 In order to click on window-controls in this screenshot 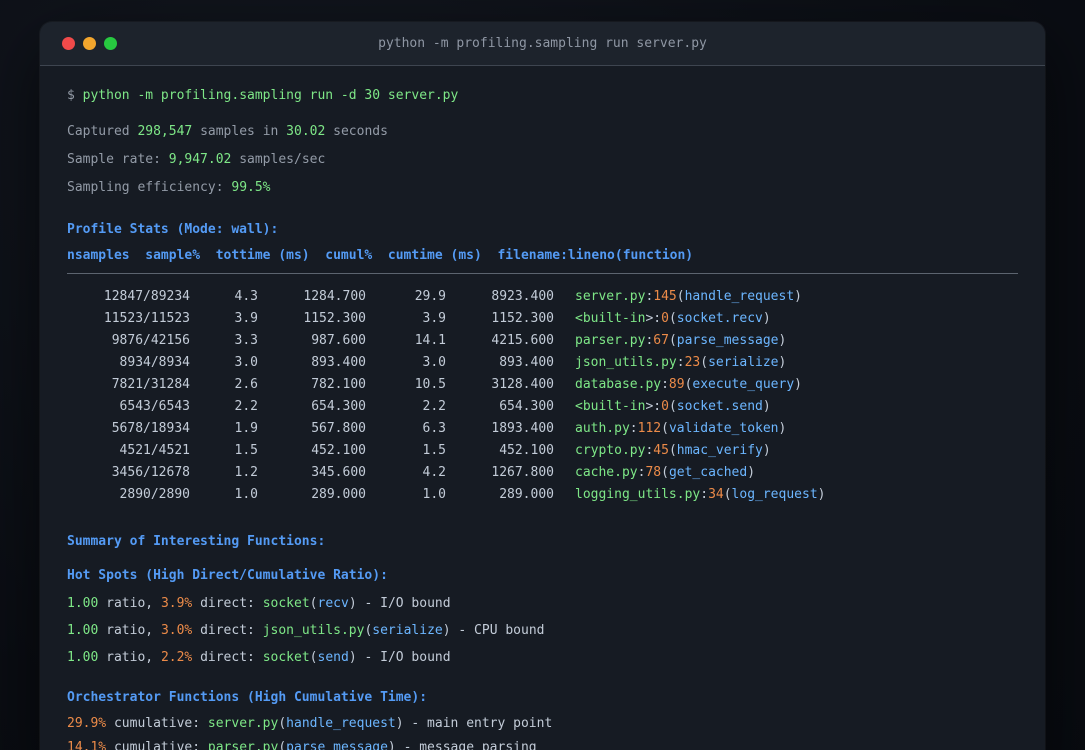, I will do `click(89, 43)`.